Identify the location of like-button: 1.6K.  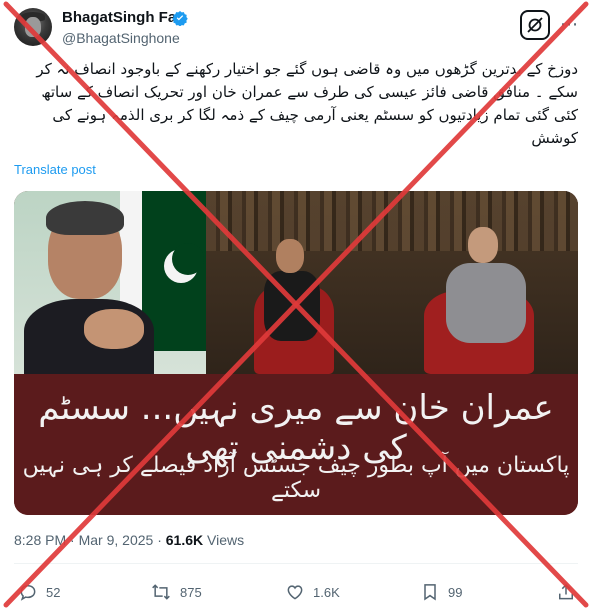
(312, 592).